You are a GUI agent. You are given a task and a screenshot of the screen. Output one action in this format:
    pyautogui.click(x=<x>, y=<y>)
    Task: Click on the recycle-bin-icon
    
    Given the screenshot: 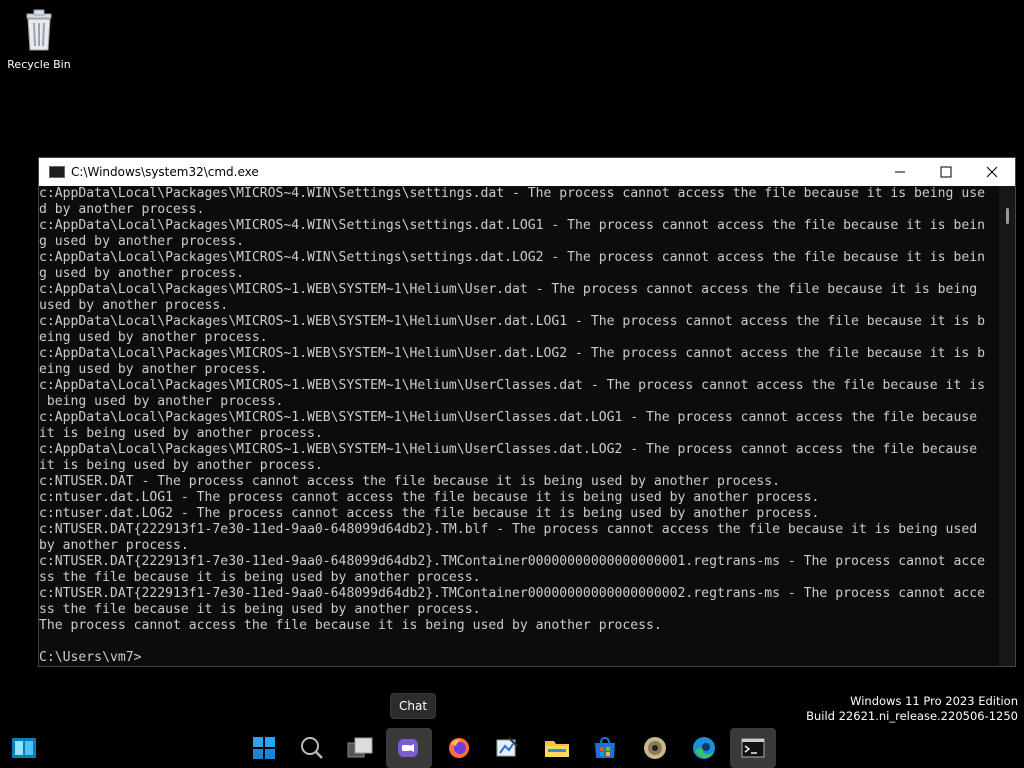 What is the action you would take?
    pyautogui.click(x=39, y=31)
    